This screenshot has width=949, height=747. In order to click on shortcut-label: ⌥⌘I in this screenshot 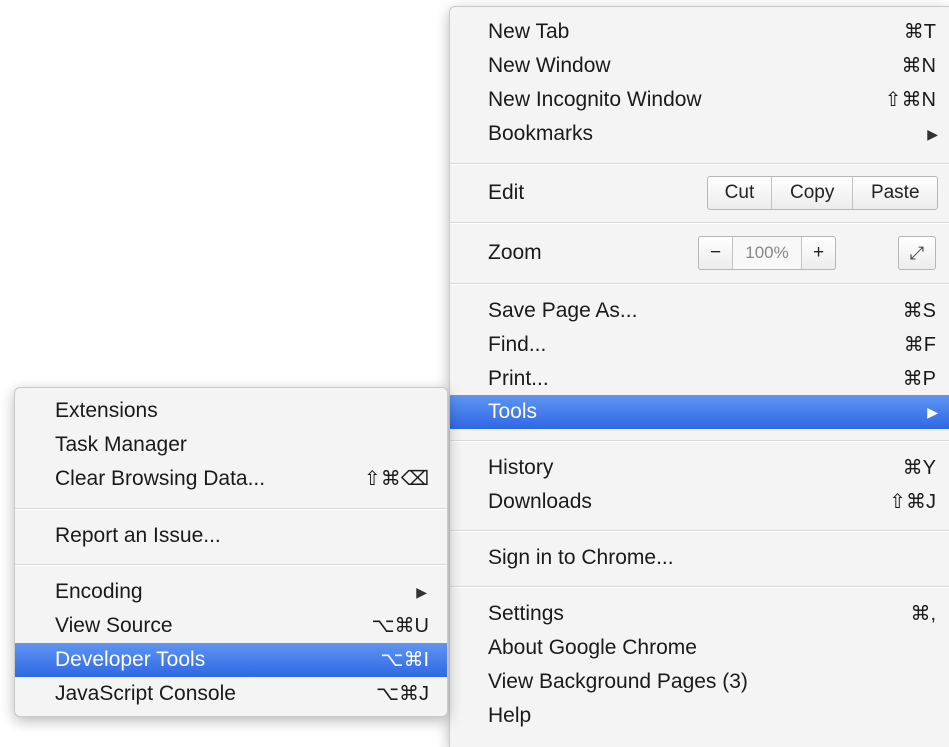, I will do `click(404, 660)`.